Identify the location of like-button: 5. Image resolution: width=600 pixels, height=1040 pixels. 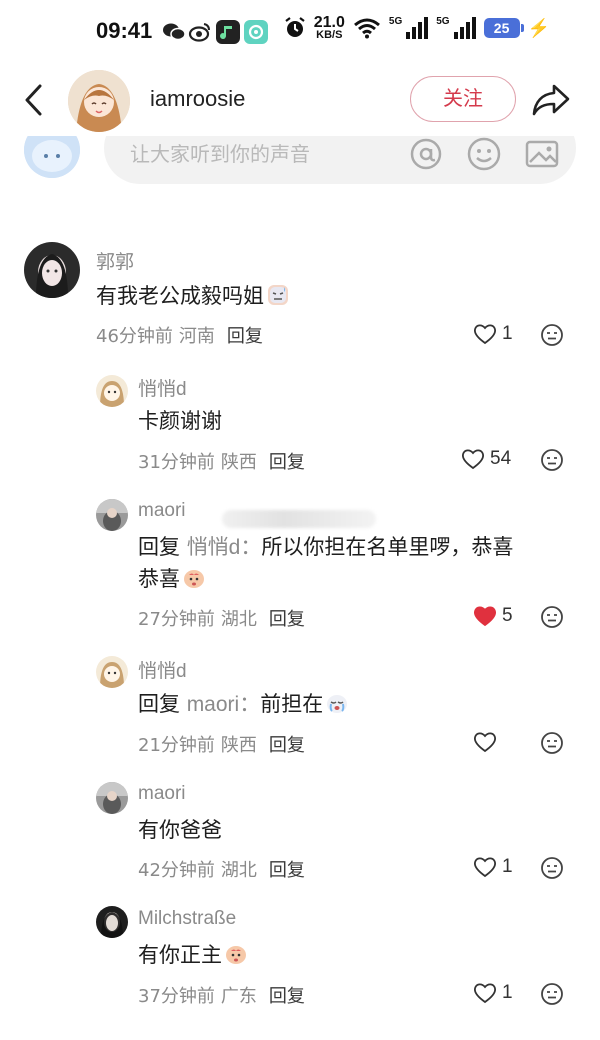
(492, 616).